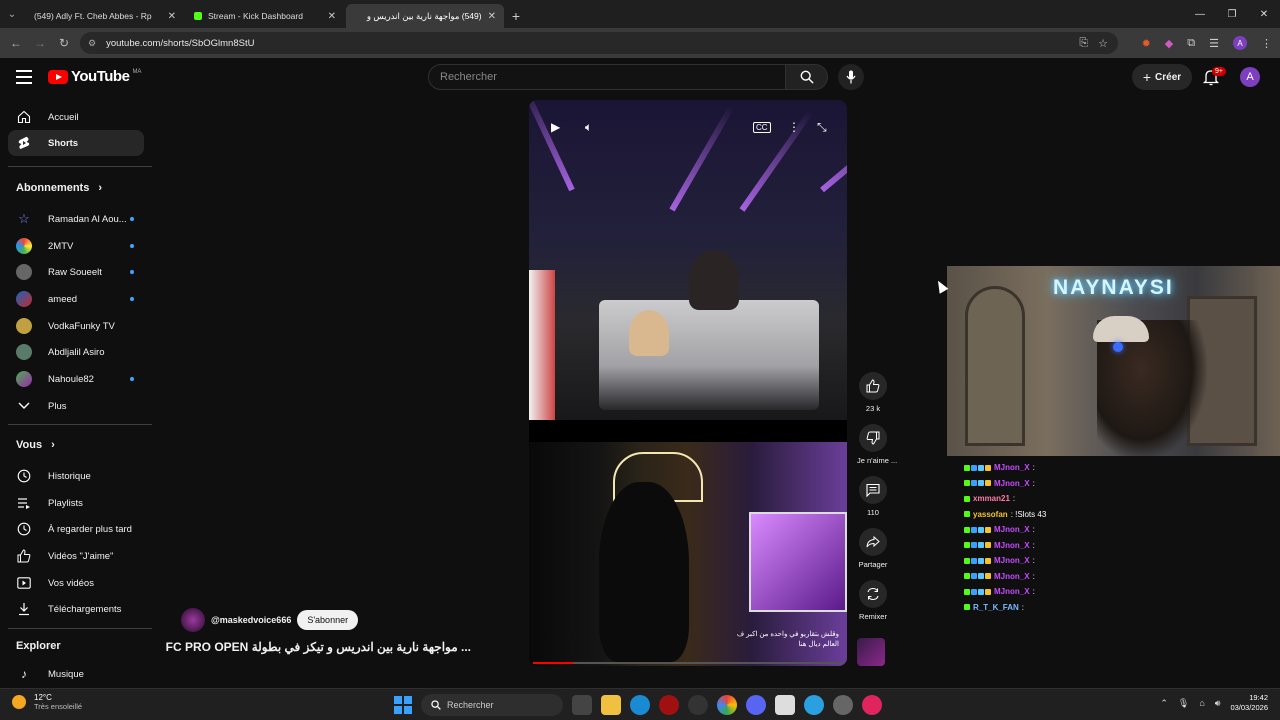 This screenshot has height=720, width=1280. Describe the element at coordinates (1083, 43) in the screenshot. I see `install-app-icon: ⎘` at that location.